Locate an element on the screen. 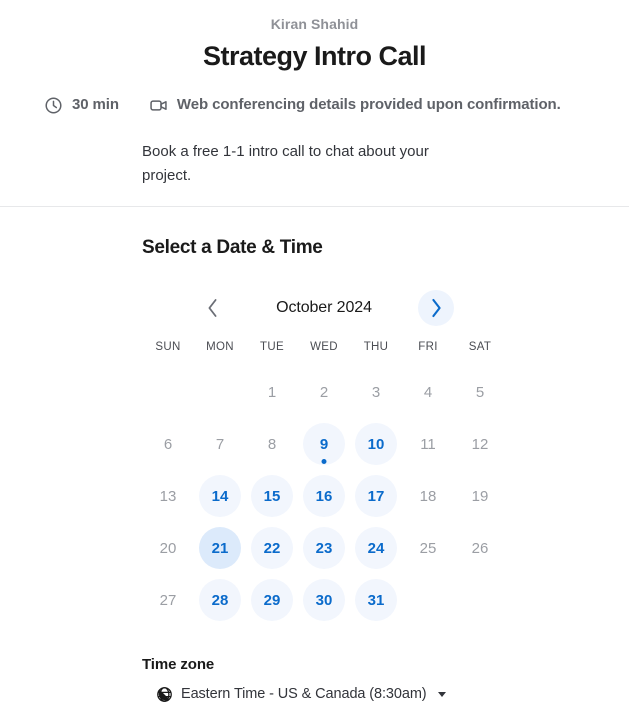 This screenshot has height=720, width=629. day-cell: 29 is located at coordinates (272, 600).